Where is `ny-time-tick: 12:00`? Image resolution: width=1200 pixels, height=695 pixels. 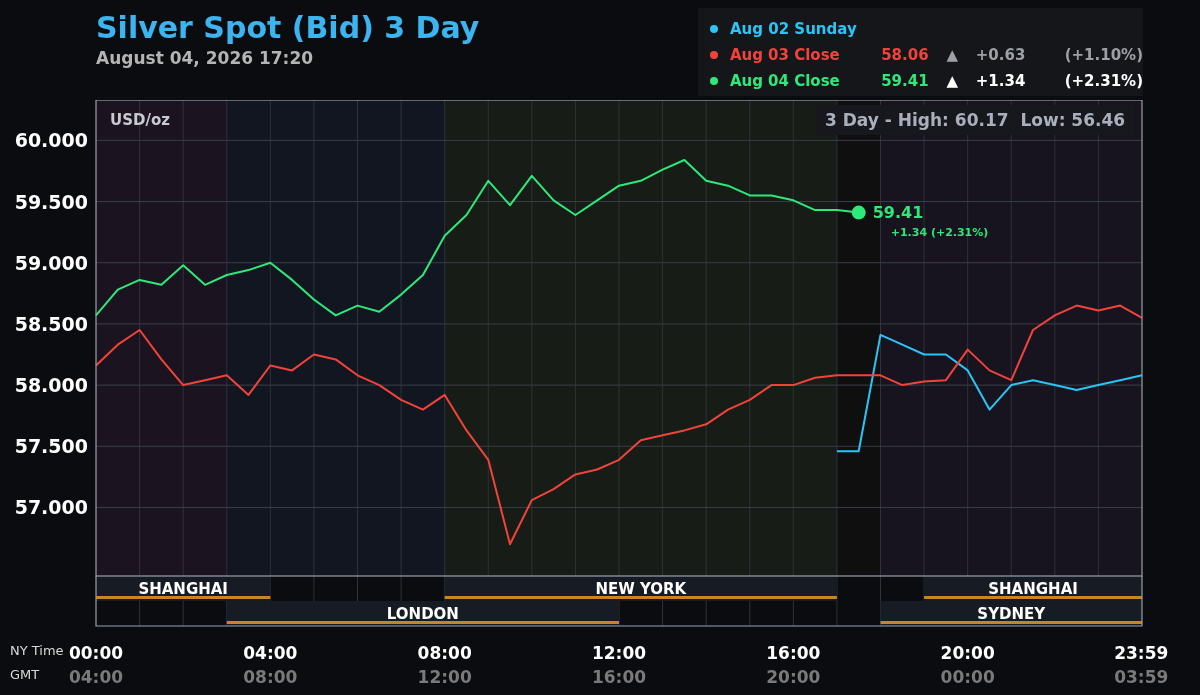 ny-time-tick: 12:00 is located at coordinates (619, 653).